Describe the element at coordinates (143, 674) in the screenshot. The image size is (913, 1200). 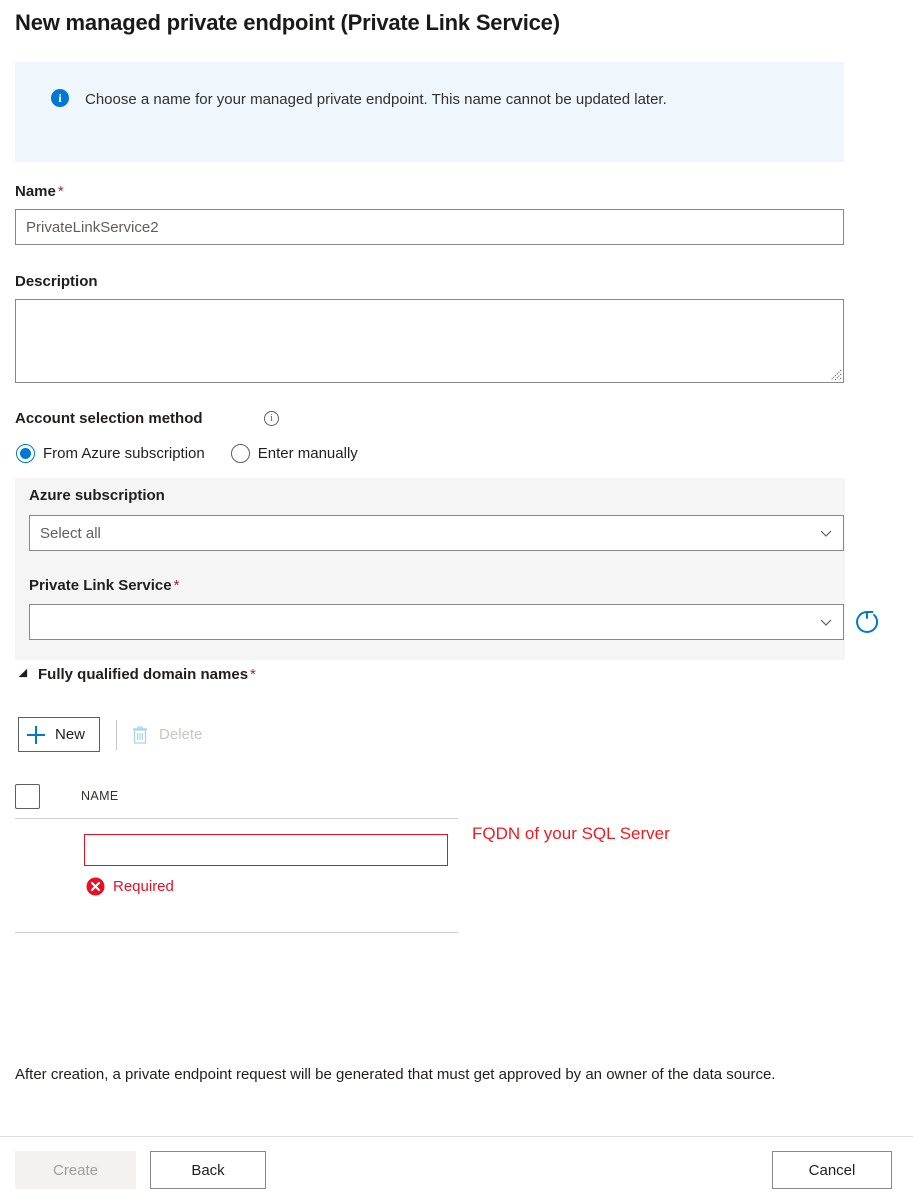
I see `fqdn-section-title-text: Fully qualified domain names` at that location.